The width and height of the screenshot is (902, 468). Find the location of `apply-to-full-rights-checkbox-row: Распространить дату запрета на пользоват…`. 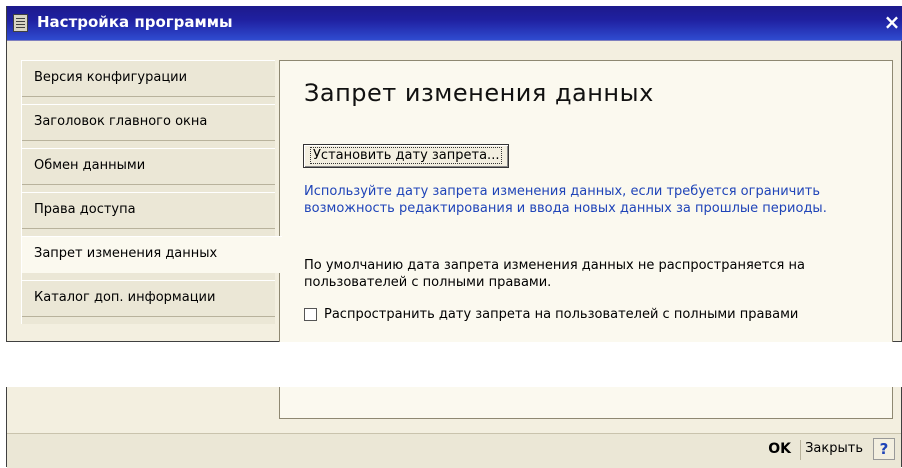

apply-to-full-rights-checkbox-row: Распространить дату запрета на пользоват… is located at coordinates (551, 314).